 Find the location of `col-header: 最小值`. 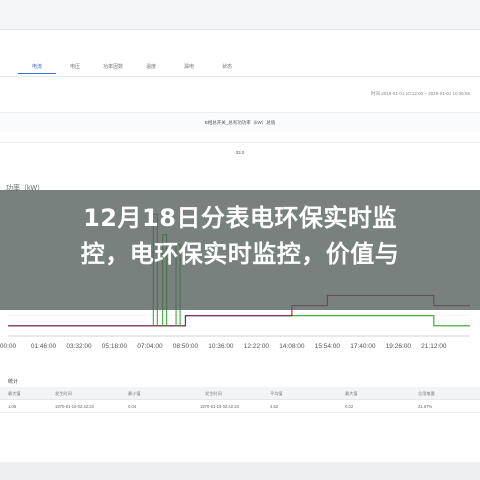

col-header: 最小值 is located at coordinates (134, 393).